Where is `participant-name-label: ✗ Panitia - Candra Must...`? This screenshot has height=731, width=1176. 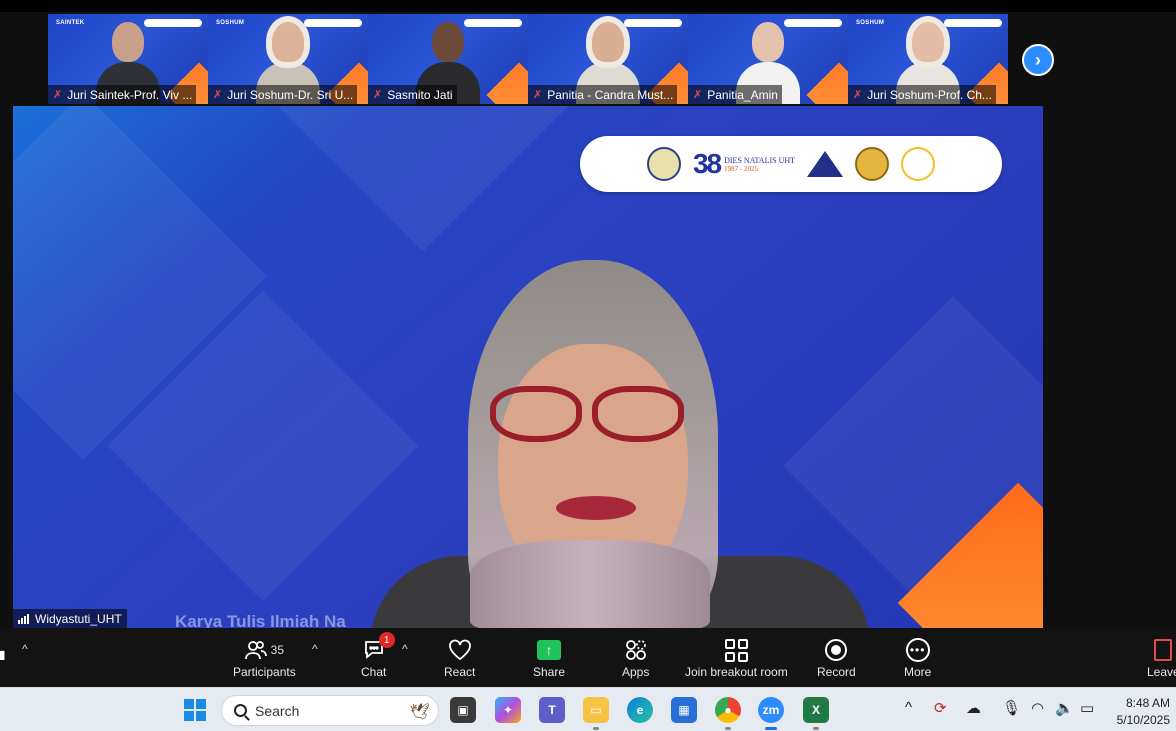 participant-name-label: ✗ Panitia - Candra Must... is located at coordinates (603, 94).